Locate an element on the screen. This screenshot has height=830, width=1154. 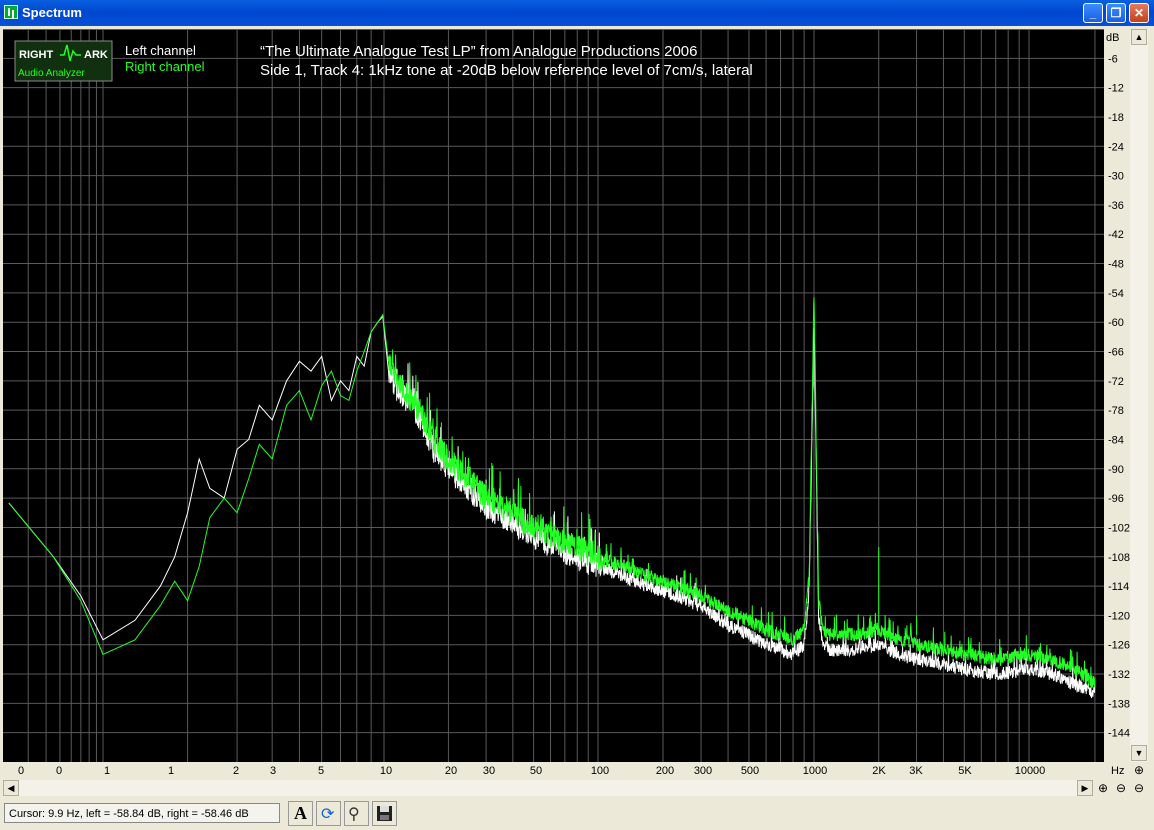
zoom-out-horizontal-icon: ⊖ is located at coordinates (1121, 788).